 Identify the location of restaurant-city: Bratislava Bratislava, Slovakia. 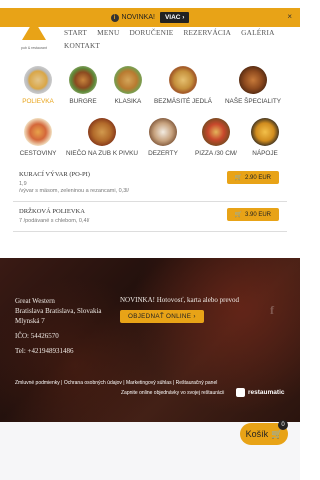
(58, 311).